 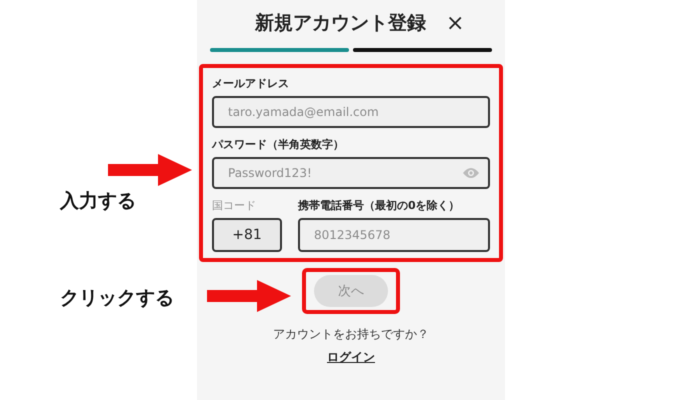 What do you see at coordinates (455, 23) in the screenshot?
I see `close-button: ×` at bounding box center [455, 23].